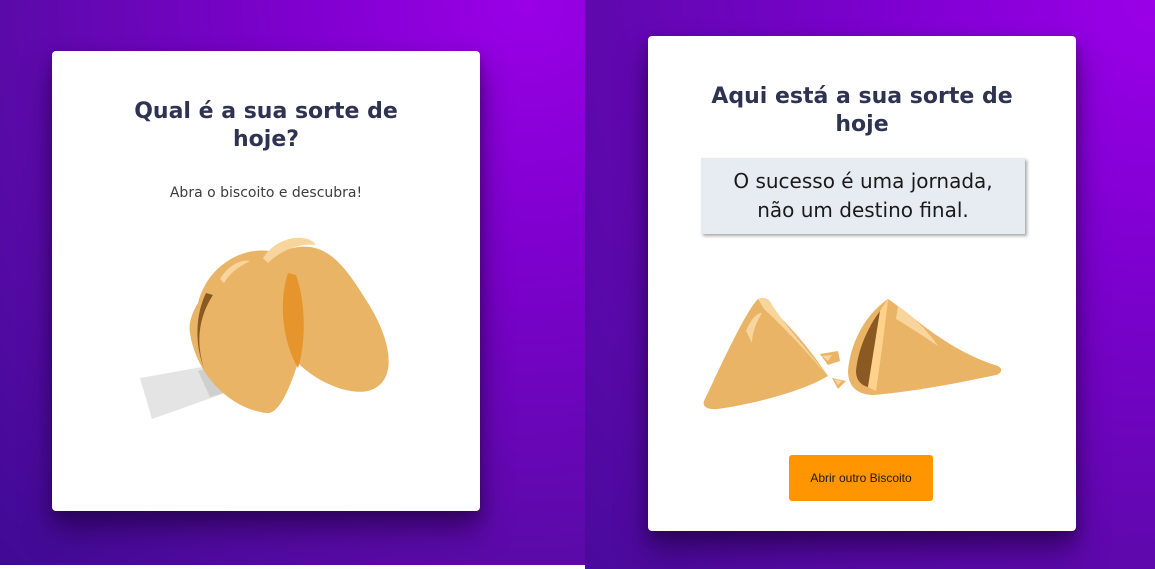  Describe the element at coordinates (861, 478) in the screenshot. I see `open-another-cookie-button: Abrir outro Biscoito` at that location.